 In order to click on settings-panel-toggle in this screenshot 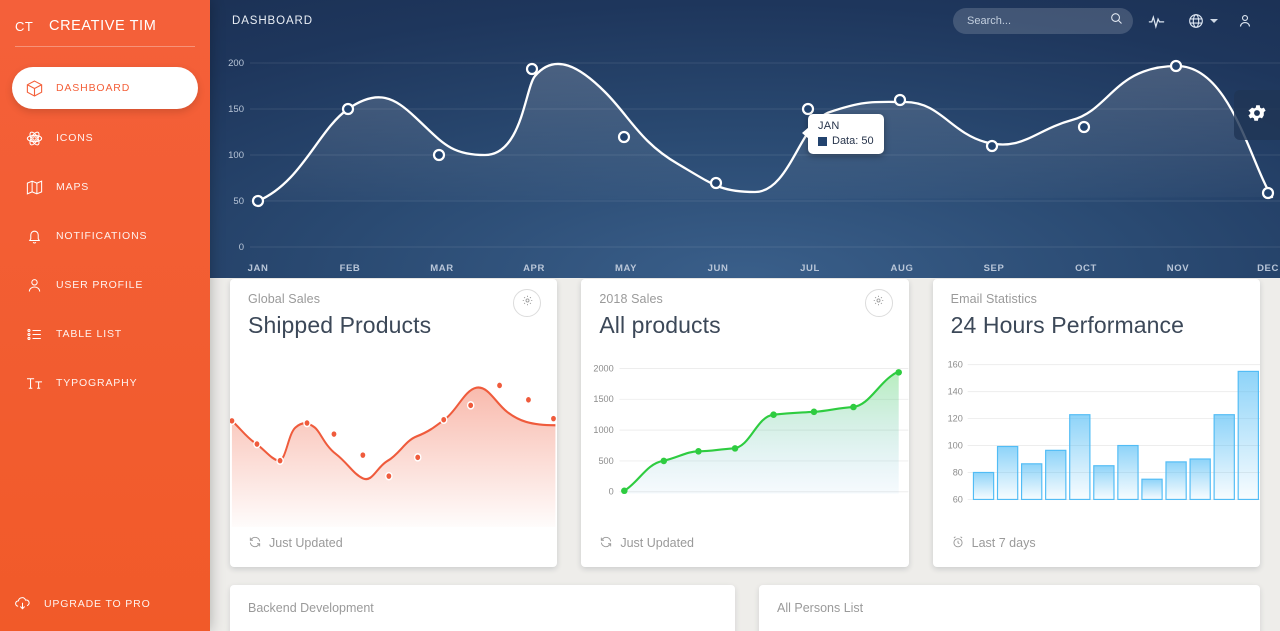, I will do `click(1257, 115)`.